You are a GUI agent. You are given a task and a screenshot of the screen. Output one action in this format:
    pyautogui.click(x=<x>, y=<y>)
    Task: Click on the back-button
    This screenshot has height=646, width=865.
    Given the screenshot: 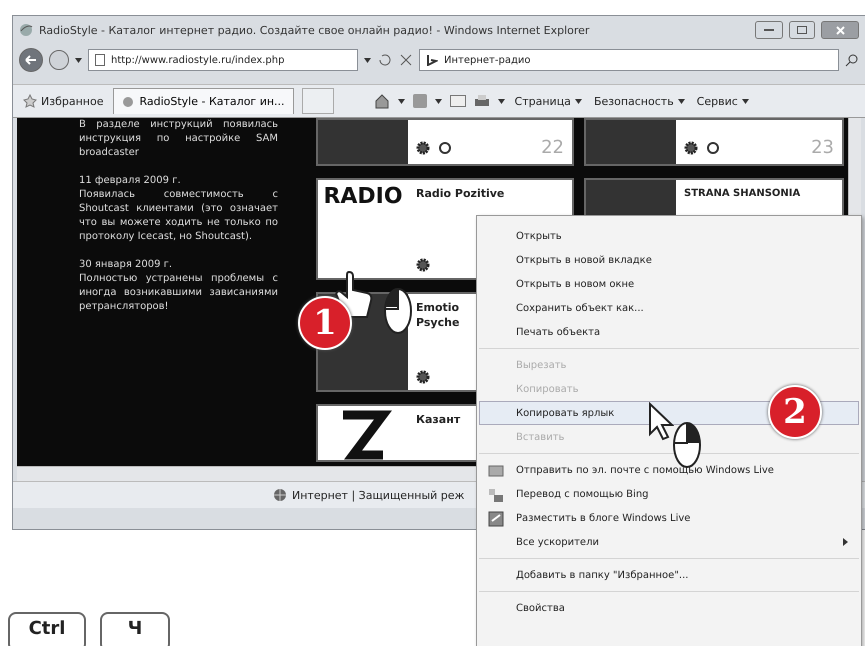 What is the action you would take?
    pyautogui.click(x=31, y=60)
    